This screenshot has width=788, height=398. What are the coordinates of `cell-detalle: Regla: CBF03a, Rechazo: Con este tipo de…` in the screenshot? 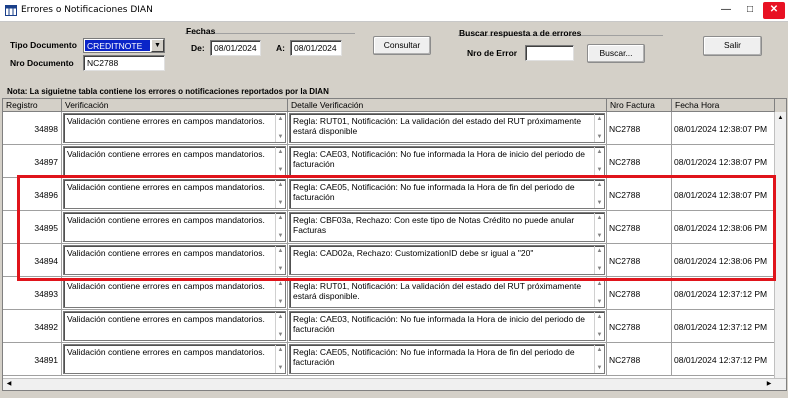 It's located at (447, 227).